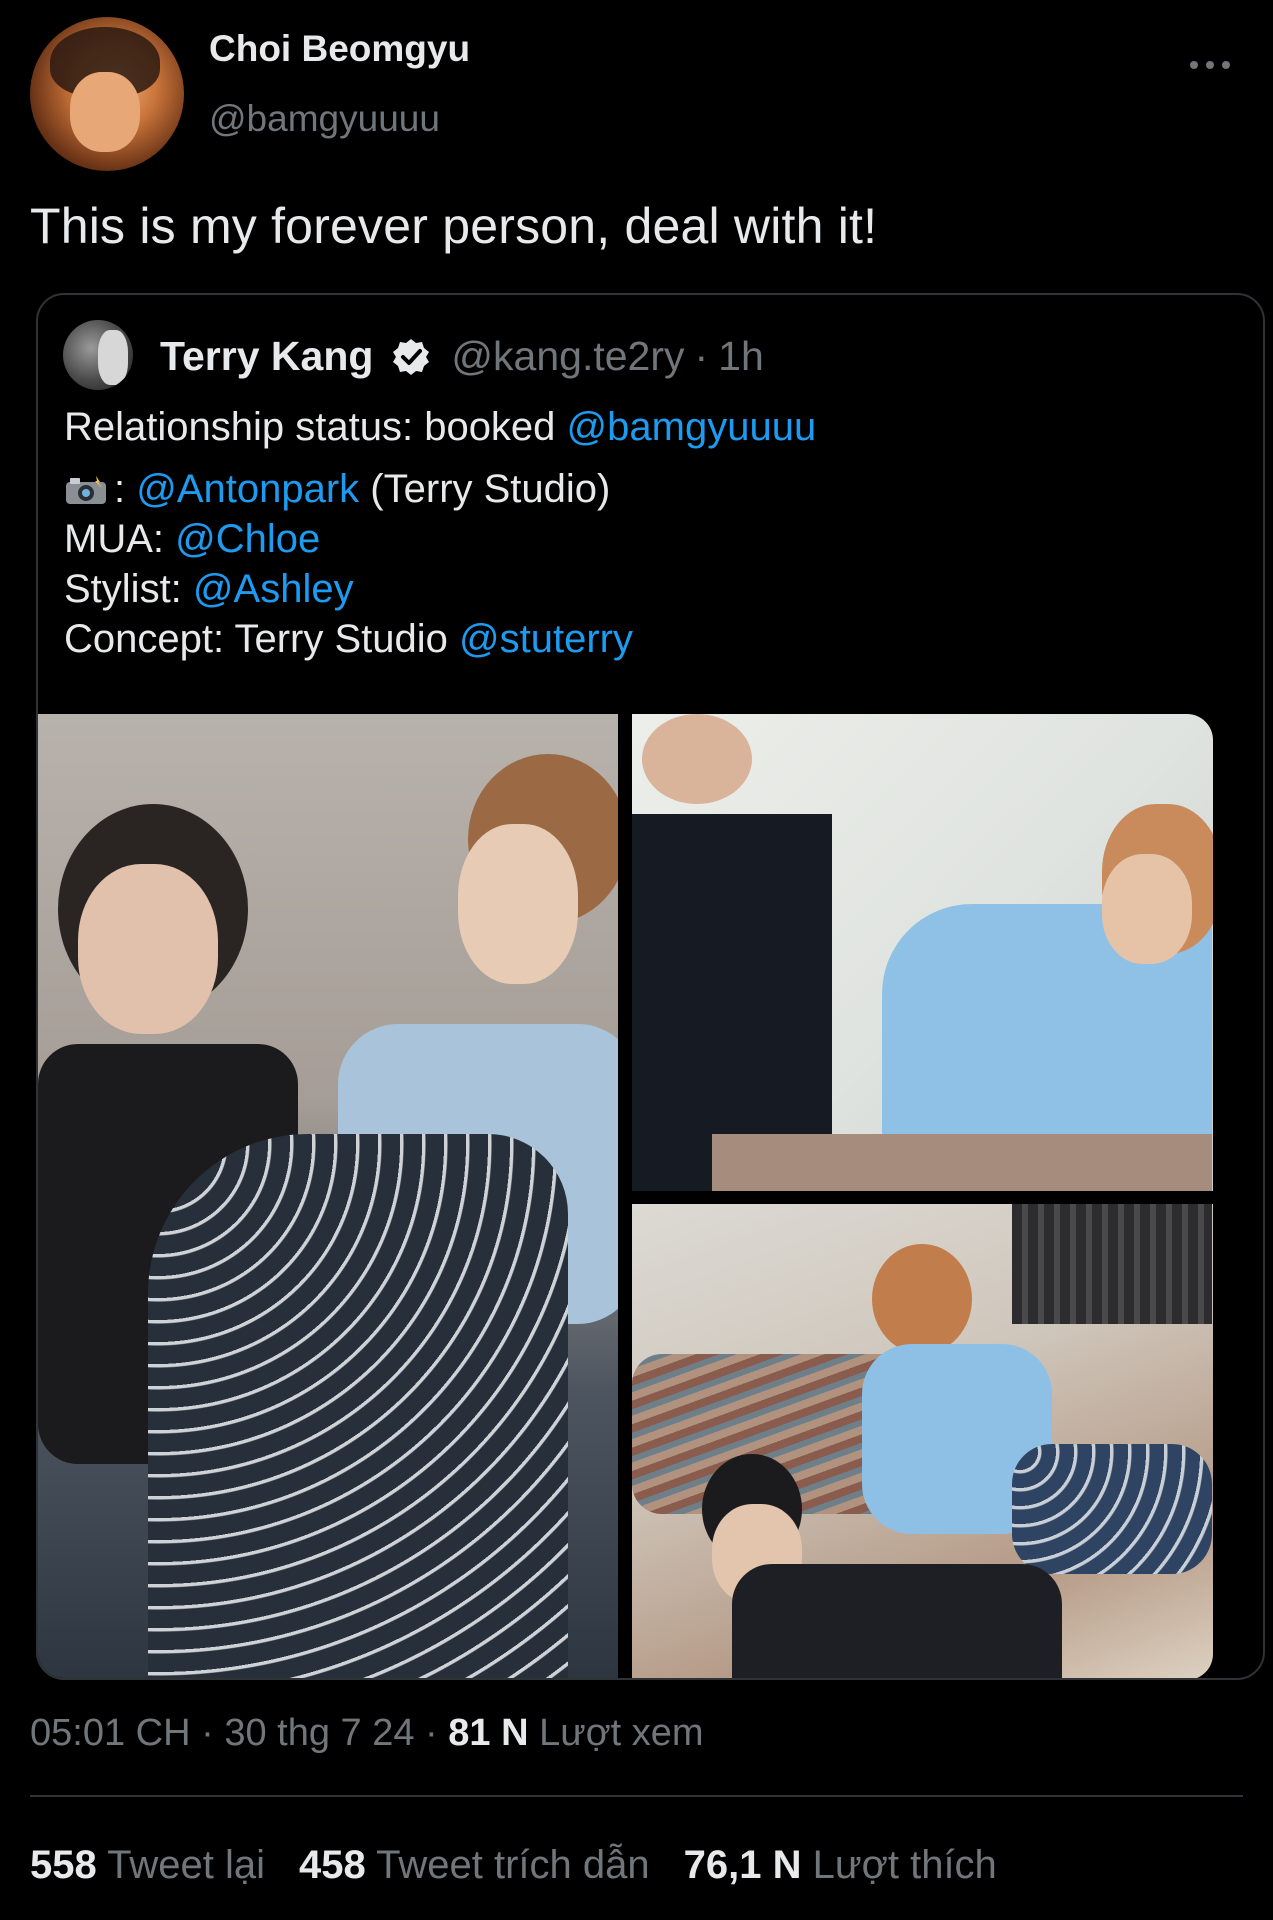  What do you see at coordinates (110, 1733) in the screenshot?
I see `tweet-time: 05:01 CH` at bounding box center [110, 1733].